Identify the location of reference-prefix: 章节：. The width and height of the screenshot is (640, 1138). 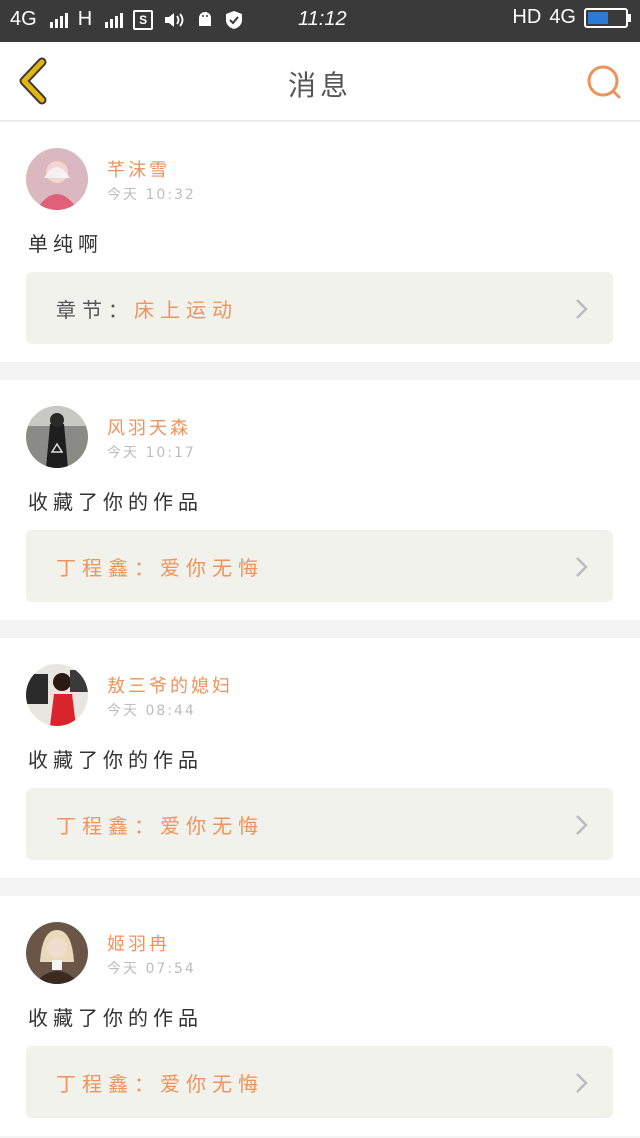
(95, 310).